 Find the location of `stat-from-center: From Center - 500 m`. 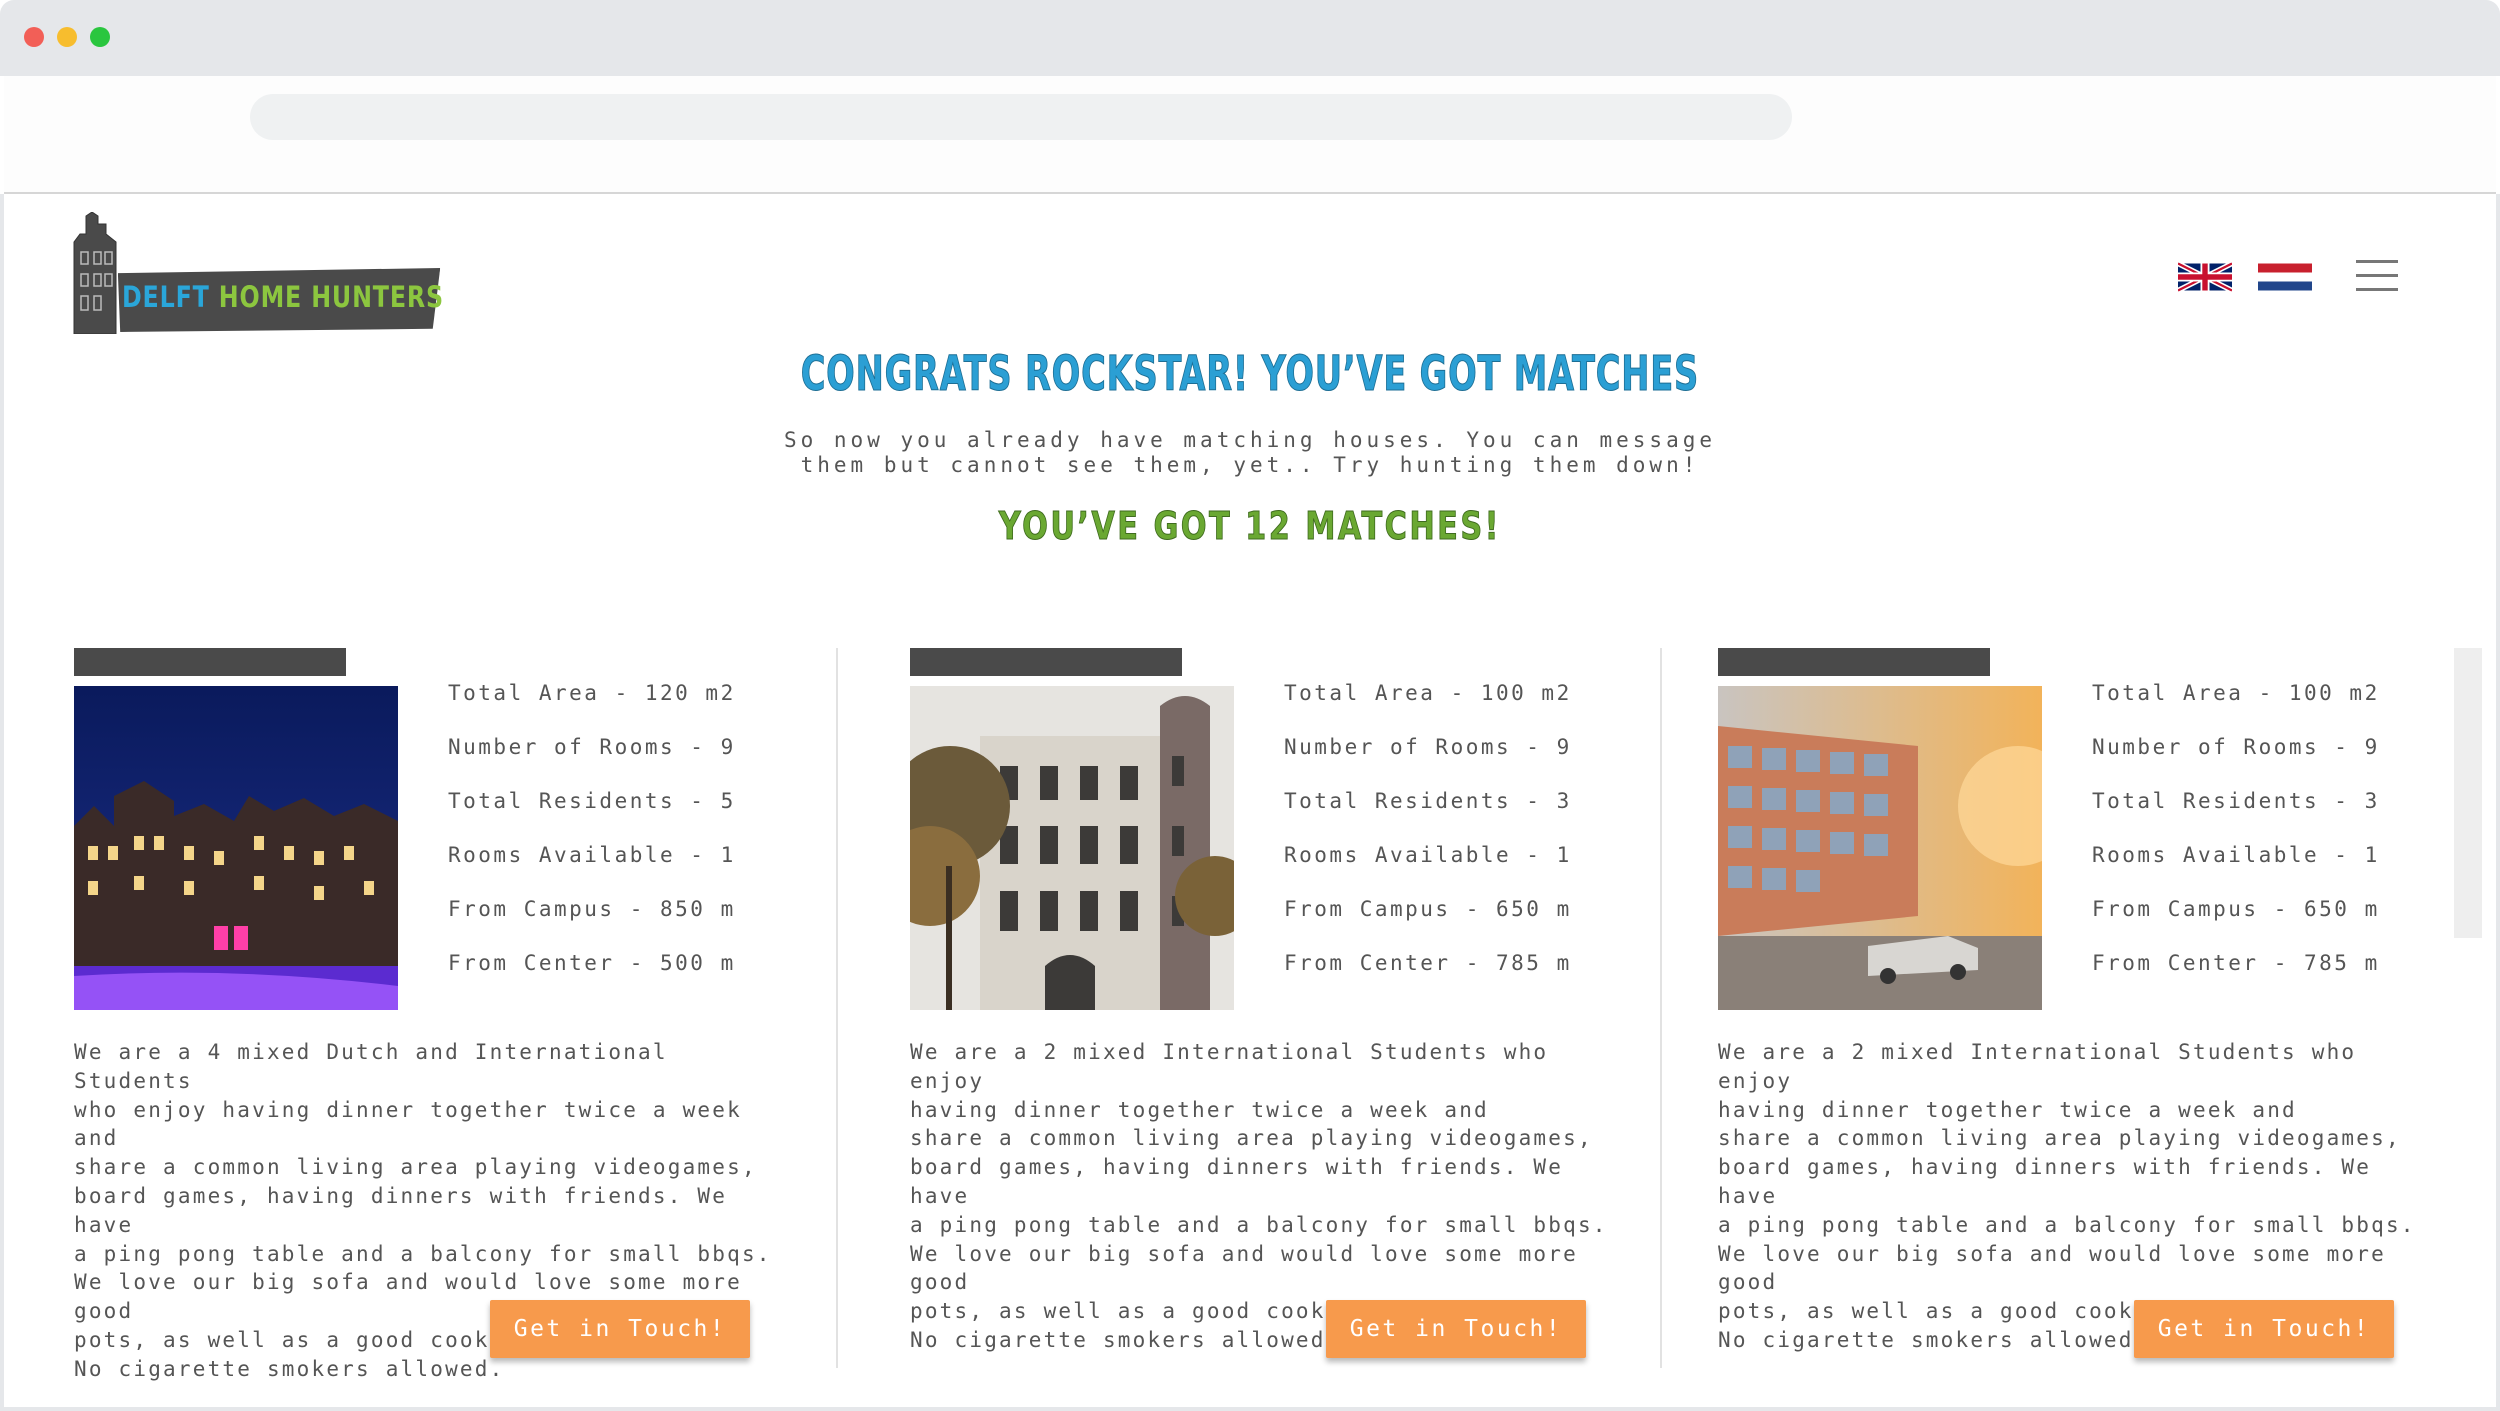

stat-from-center: From Center - 500 m is located at coordinates (592, 963).